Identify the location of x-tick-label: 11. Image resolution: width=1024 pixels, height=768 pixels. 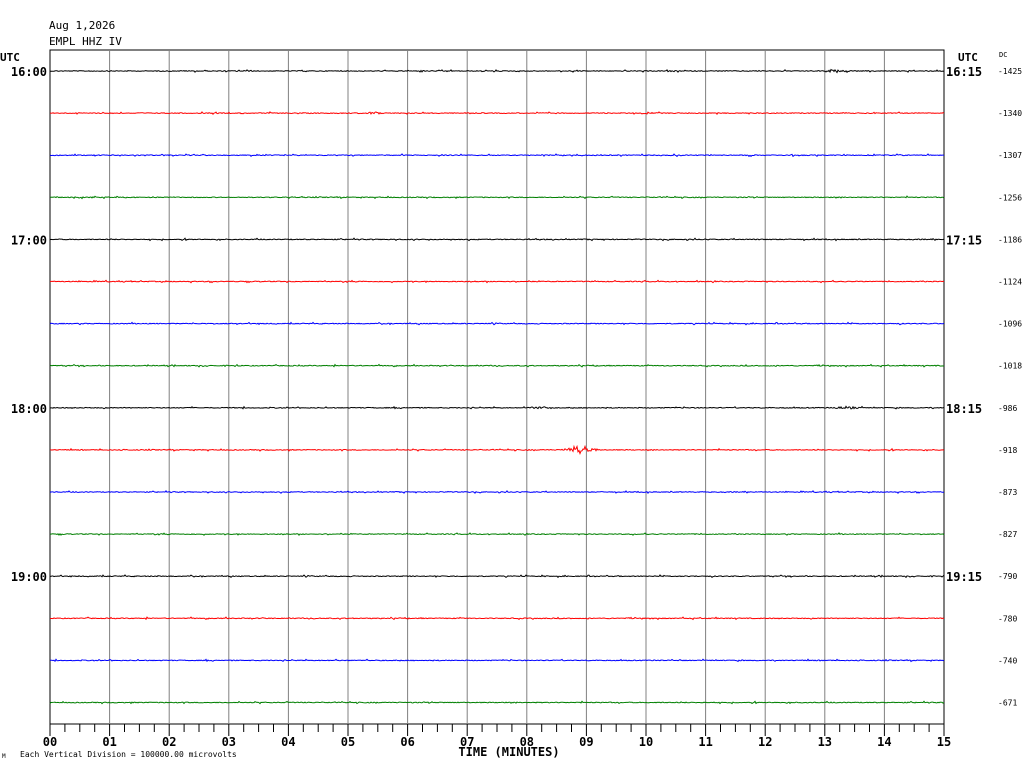
(705, 742).